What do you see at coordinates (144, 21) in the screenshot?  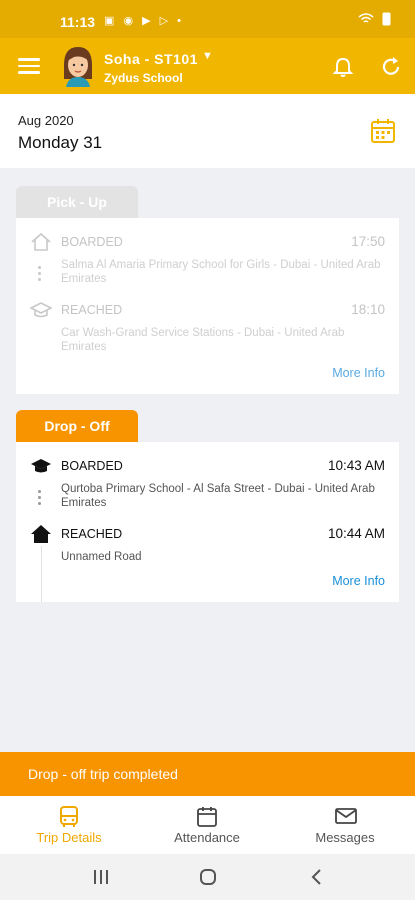 I see `notification-icons: ▣ ◉ ▶ ▷ •` at bounding box center [144, 21].